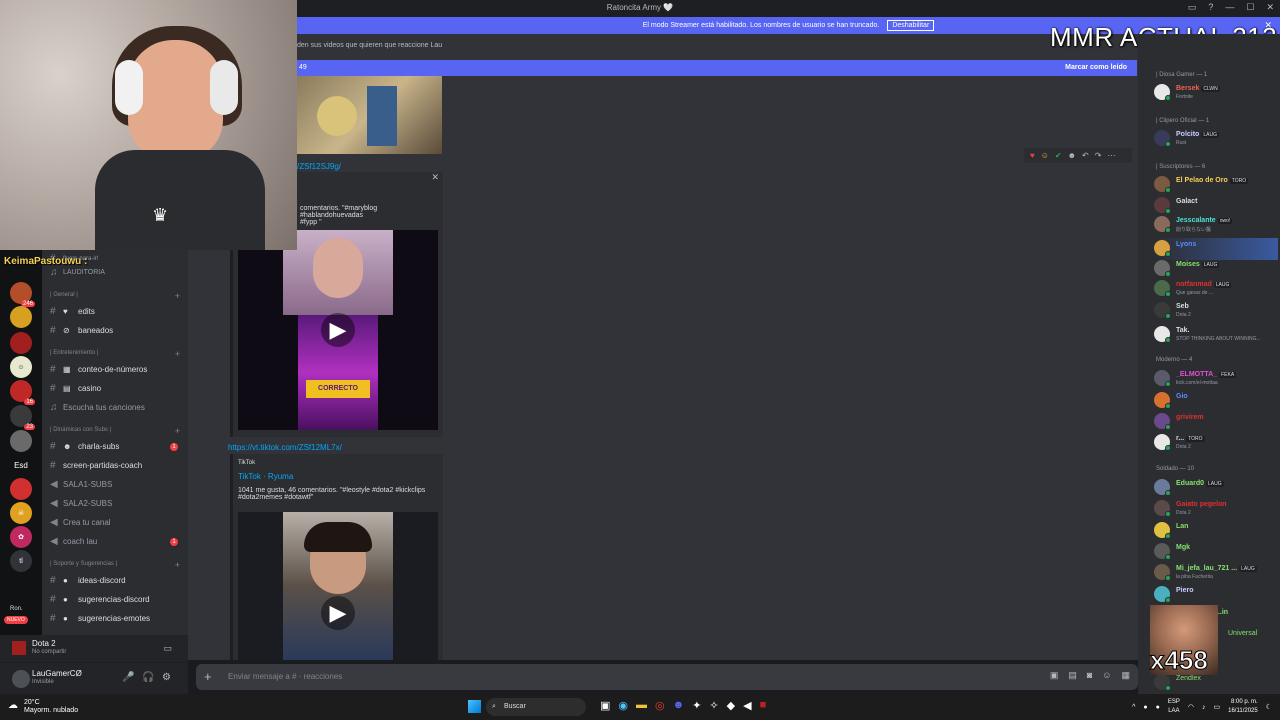  Describe the element at coordinates (1216, 552) in the screenshot. I see `member-item: Mgk` at that location.